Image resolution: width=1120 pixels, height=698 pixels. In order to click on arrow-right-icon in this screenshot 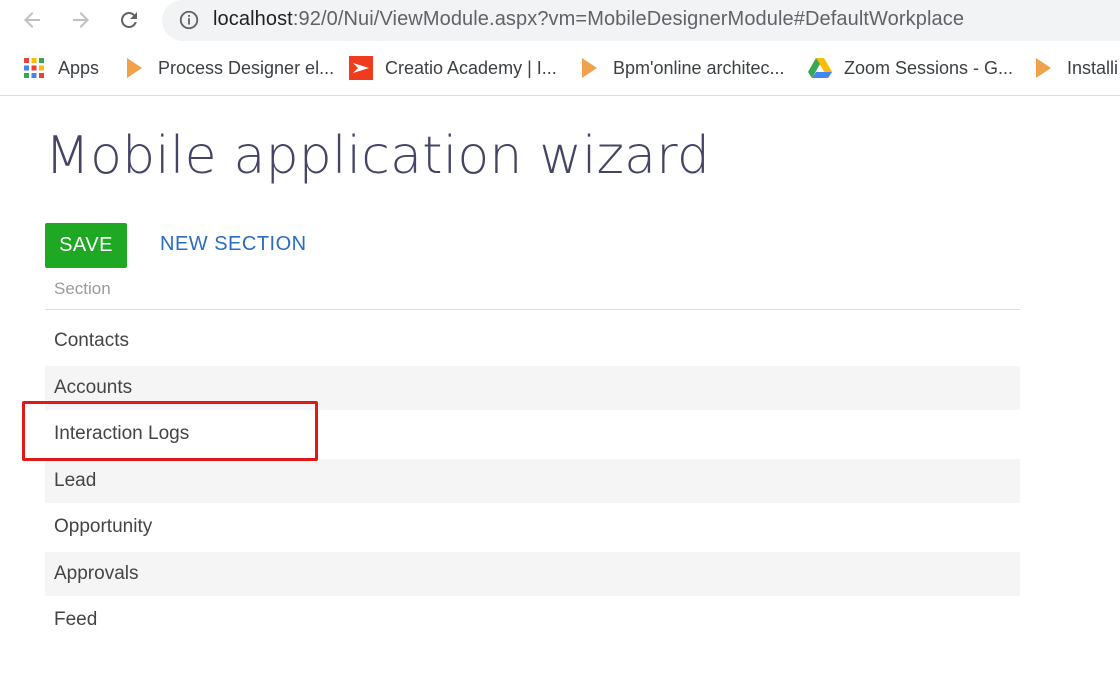, I will do `click(81, 20)`.